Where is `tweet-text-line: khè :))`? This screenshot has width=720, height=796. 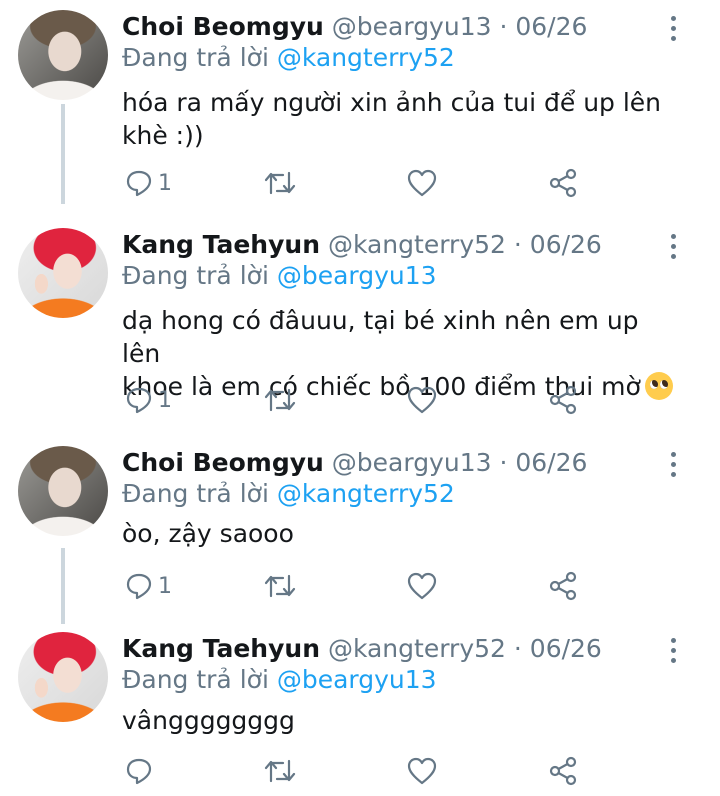
tweet-text-line: khè :)) is located at coordinates (163, 135).